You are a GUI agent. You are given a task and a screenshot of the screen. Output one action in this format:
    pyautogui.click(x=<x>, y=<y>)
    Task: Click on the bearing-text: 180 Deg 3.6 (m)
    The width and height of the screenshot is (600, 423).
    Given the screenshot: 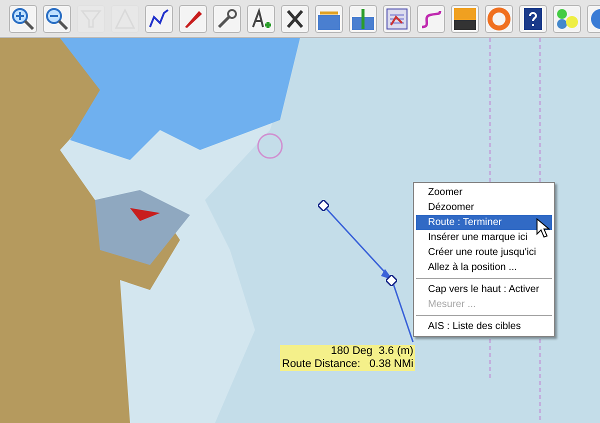 What is the action you would take?
    pyautogui.click(x=372, y=351)
    